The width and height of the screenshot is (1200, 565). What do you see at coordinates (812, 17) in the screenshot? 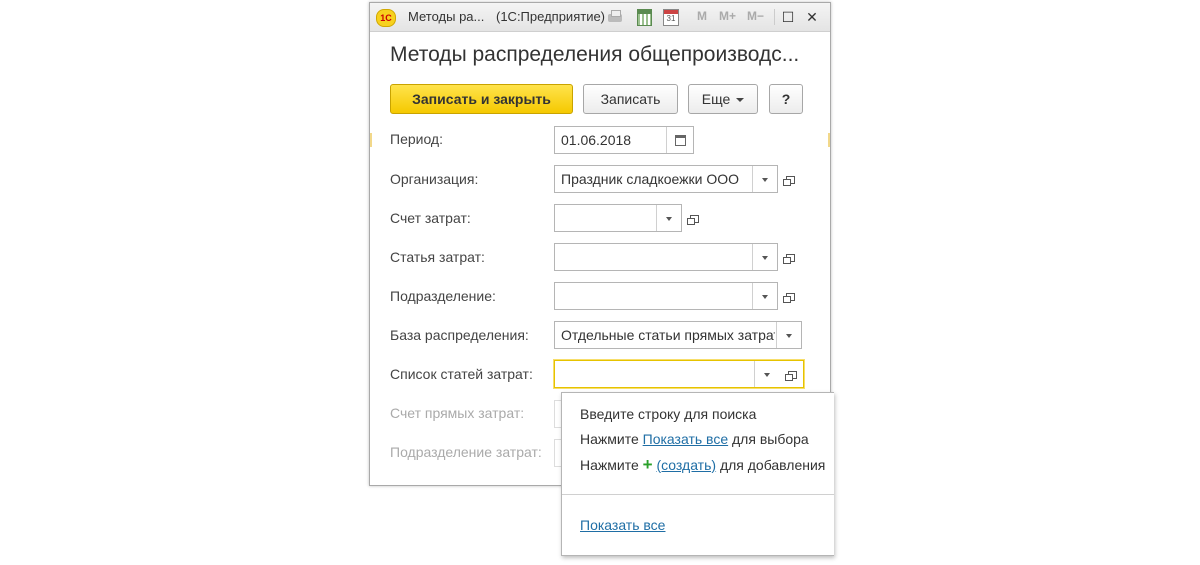
I see `close-icon: ✕` at bounding box center [812, 17].